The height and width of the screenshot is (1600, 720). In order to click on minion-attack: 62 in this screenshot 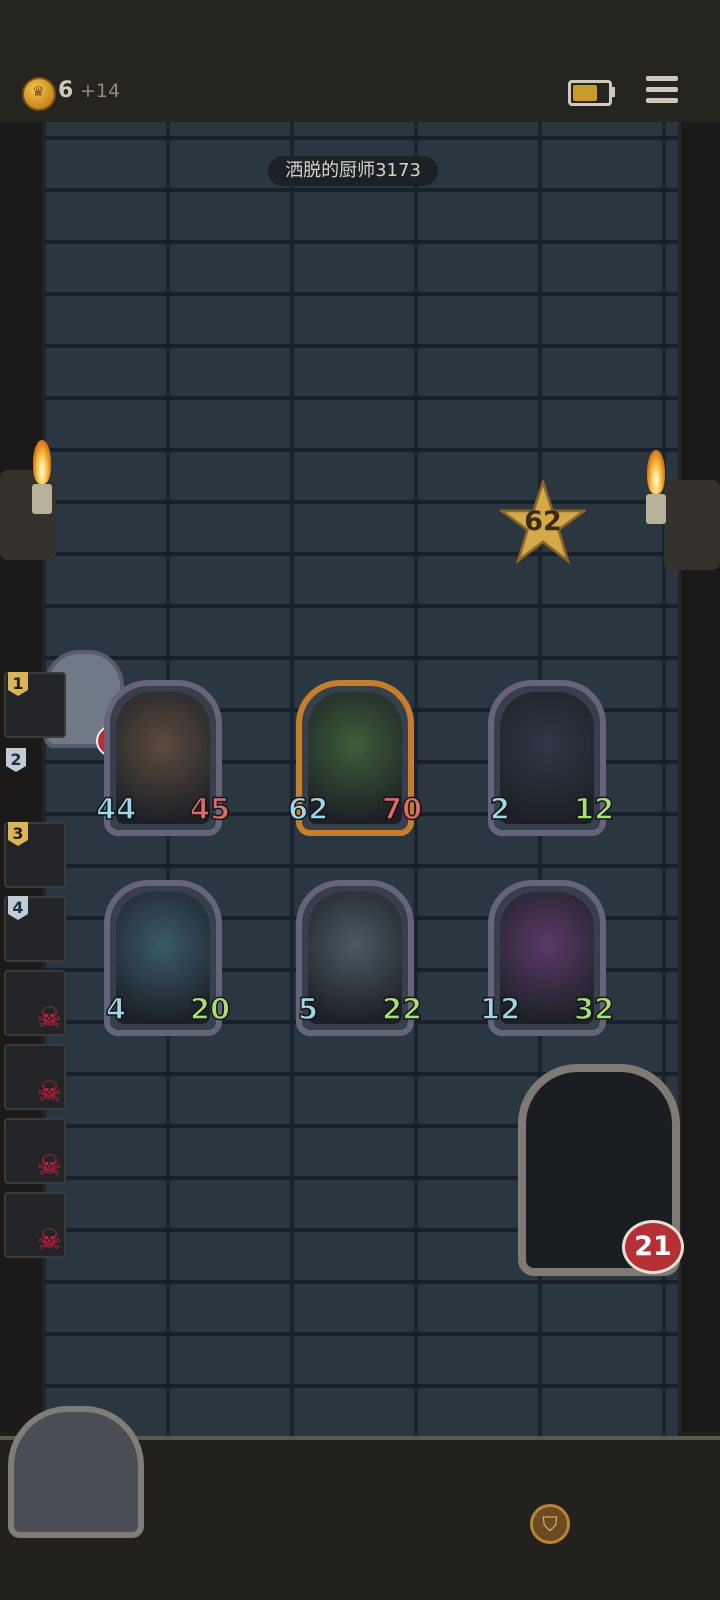, I will do `click(308, 809)`.